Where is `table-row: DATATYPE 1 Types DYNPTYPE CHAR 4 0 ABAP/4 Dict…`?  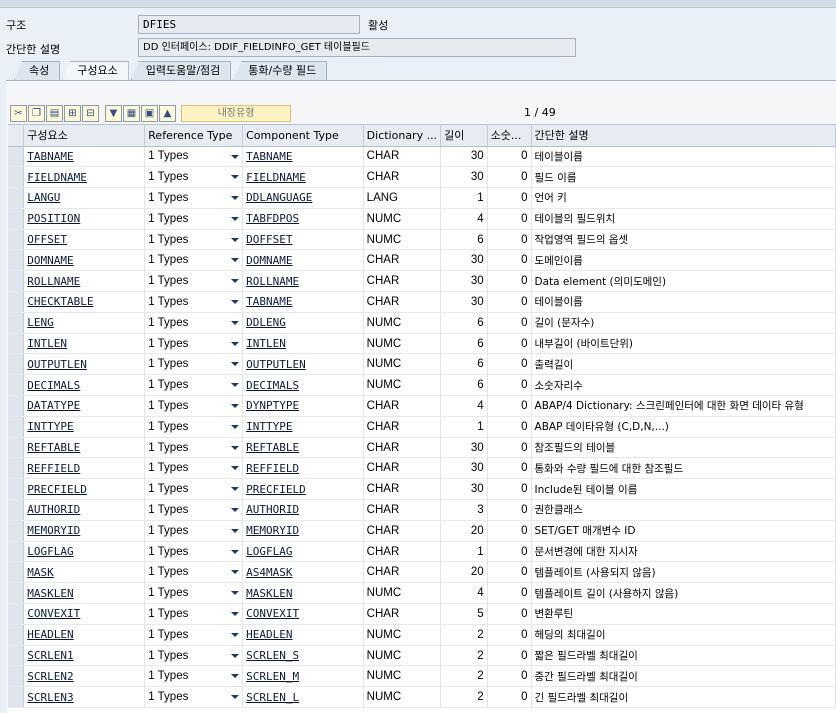 table-row: DATATYPE 1 Types DYNPTYPE CHAR 4 0 ABAP/4 Dict… is located at coordinates (422, 406).